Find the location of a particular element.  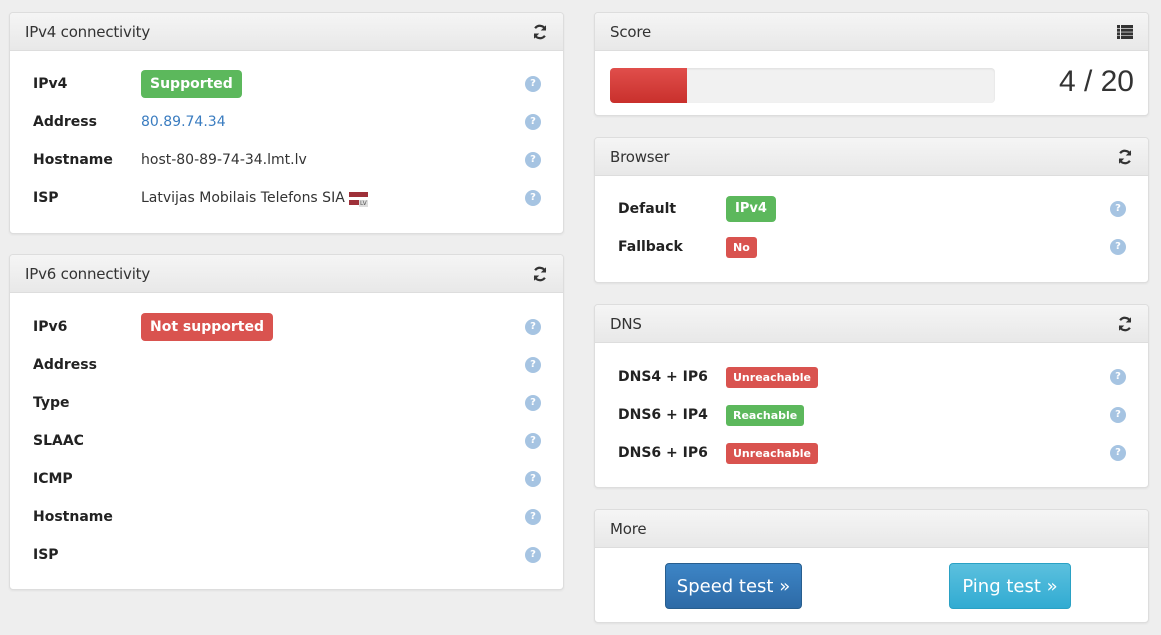

more-panel: More Speed test » Ping test » is located at coordinates (871, 566).